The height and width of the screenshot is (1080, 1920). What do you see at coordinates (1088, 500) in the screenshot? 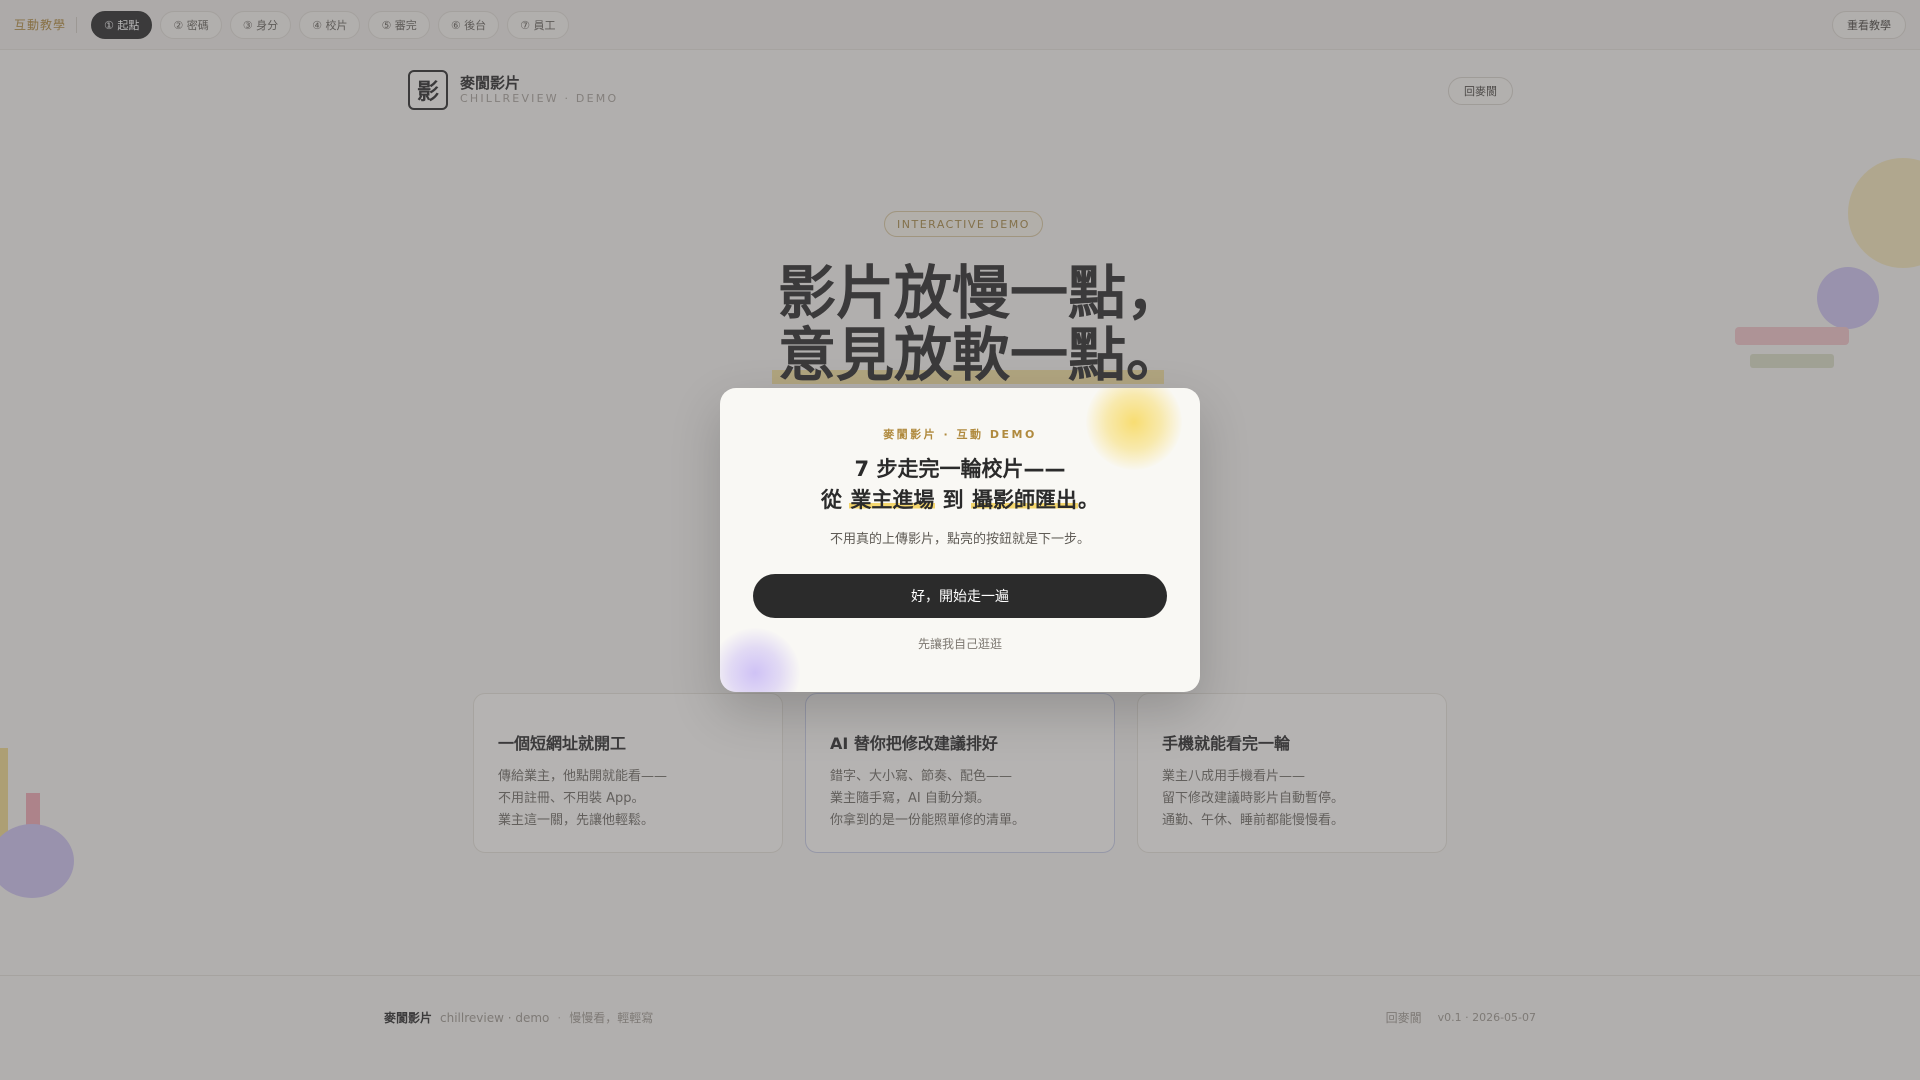
I see `modal-title-suffix: 。` at bounding box center [1088, 500].